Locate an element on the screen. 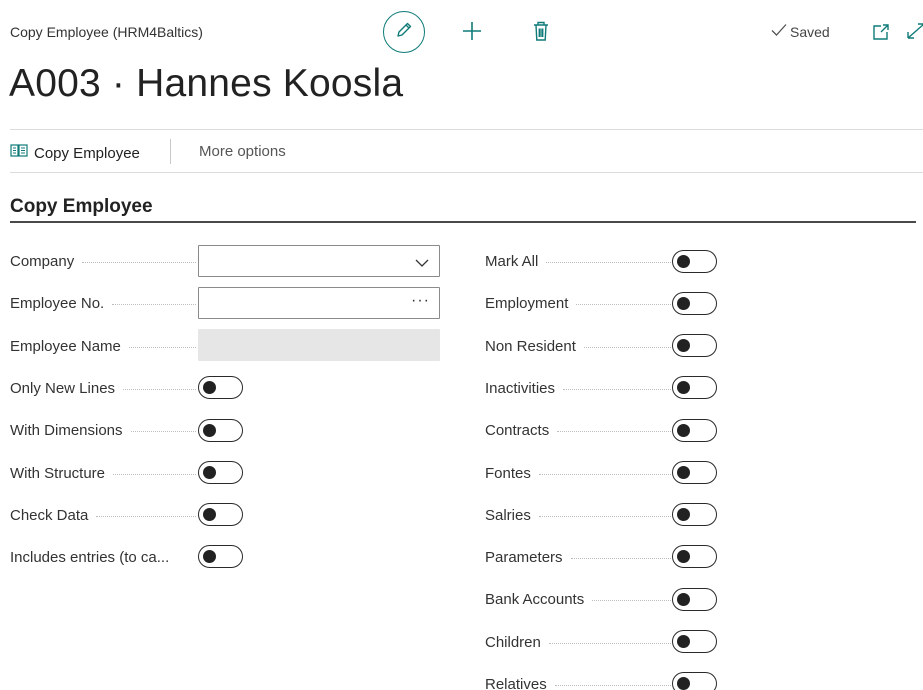 The width and height of the screenshot is (923, 690). children-label: Children is located at coordinates (517, 642).